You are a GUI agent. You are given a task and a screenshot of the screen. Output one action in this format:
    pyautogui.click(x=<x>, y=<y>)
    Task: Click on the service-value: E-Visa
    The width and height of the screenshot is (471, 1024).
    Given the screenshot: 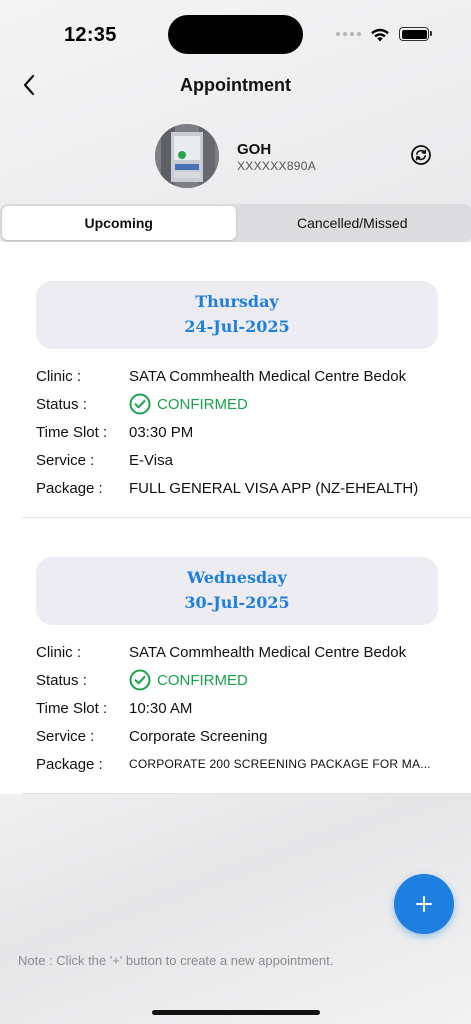 What is the action you would take?
    pyautogui.click(x=151, y=460)
    